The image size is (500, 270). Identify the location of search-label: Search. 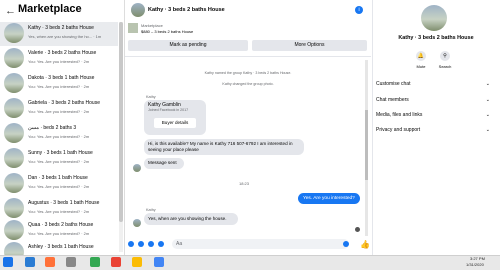
(445, 66).